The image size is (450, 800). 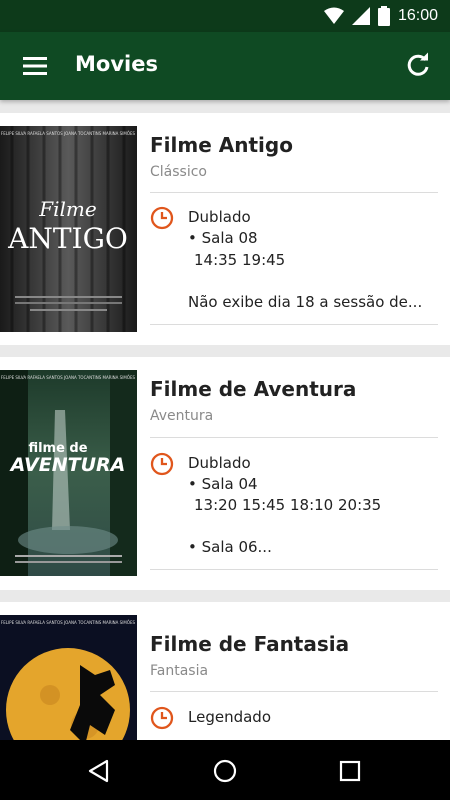 What do you see at coordinates (417, 15) in the screenshot?
I see `status-time: 16:00` at bounding box center [417, 15].